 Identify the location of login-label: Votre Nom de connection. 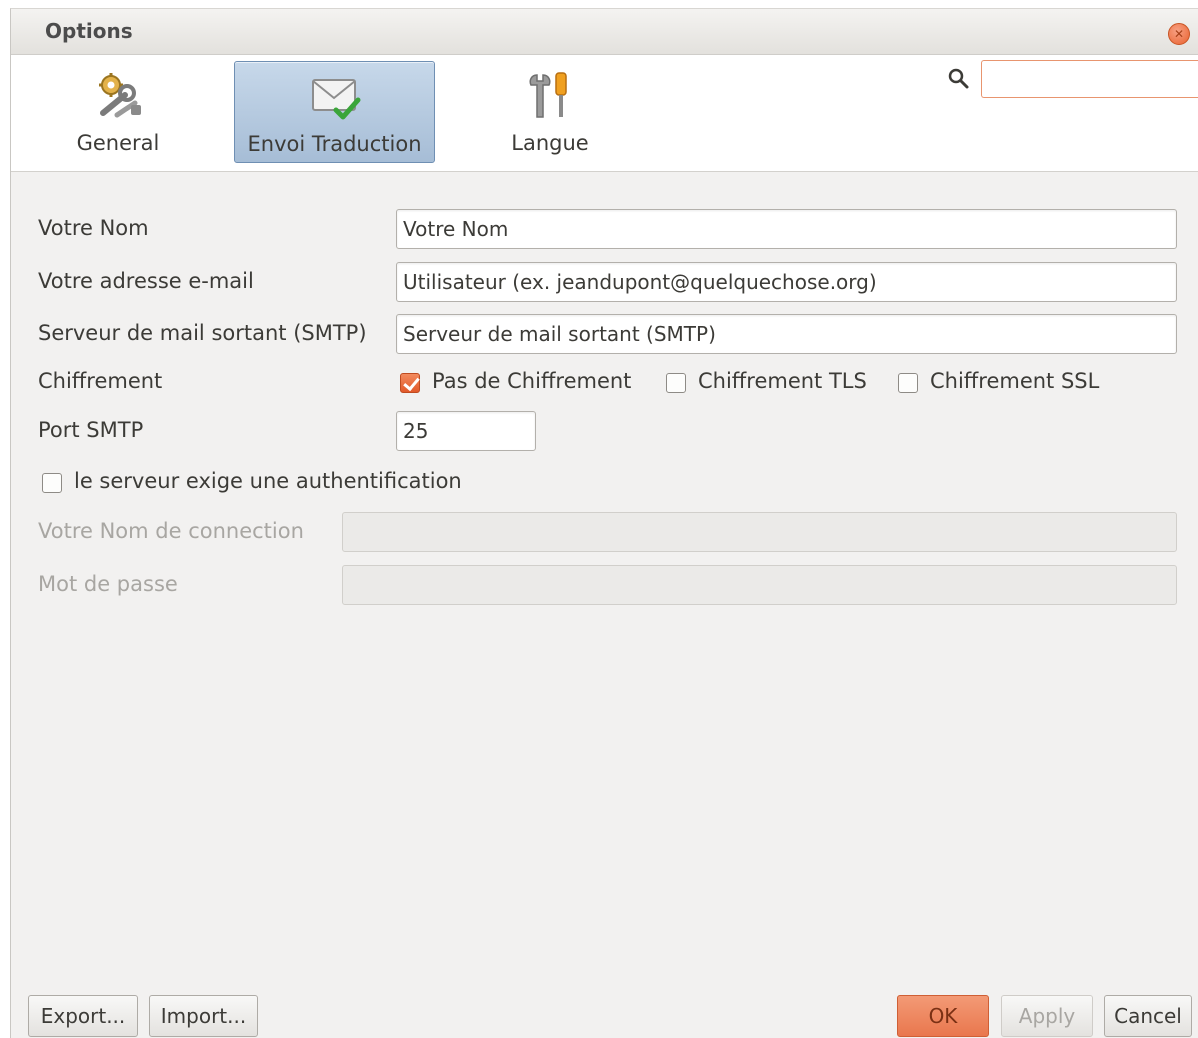
(171, 531).